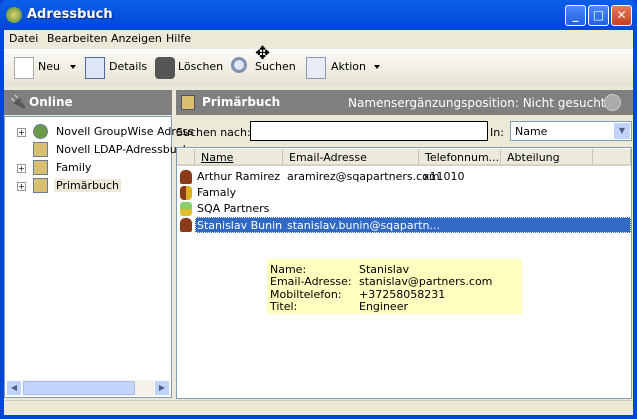  I want to click on details-button: Details, so click(128, 69).